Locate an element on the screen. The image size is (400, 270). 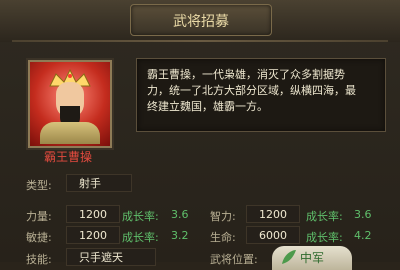
window-title: 武将招募 is located at coordinates (201, 22).